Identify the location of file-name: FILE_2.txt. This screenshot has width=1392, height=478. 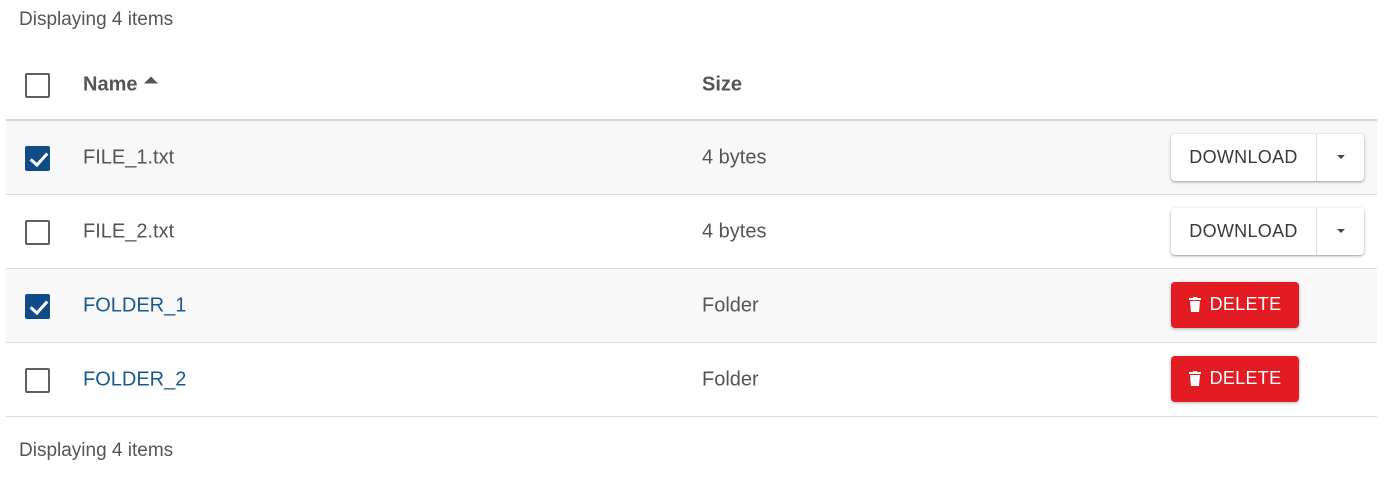
(128, 231).